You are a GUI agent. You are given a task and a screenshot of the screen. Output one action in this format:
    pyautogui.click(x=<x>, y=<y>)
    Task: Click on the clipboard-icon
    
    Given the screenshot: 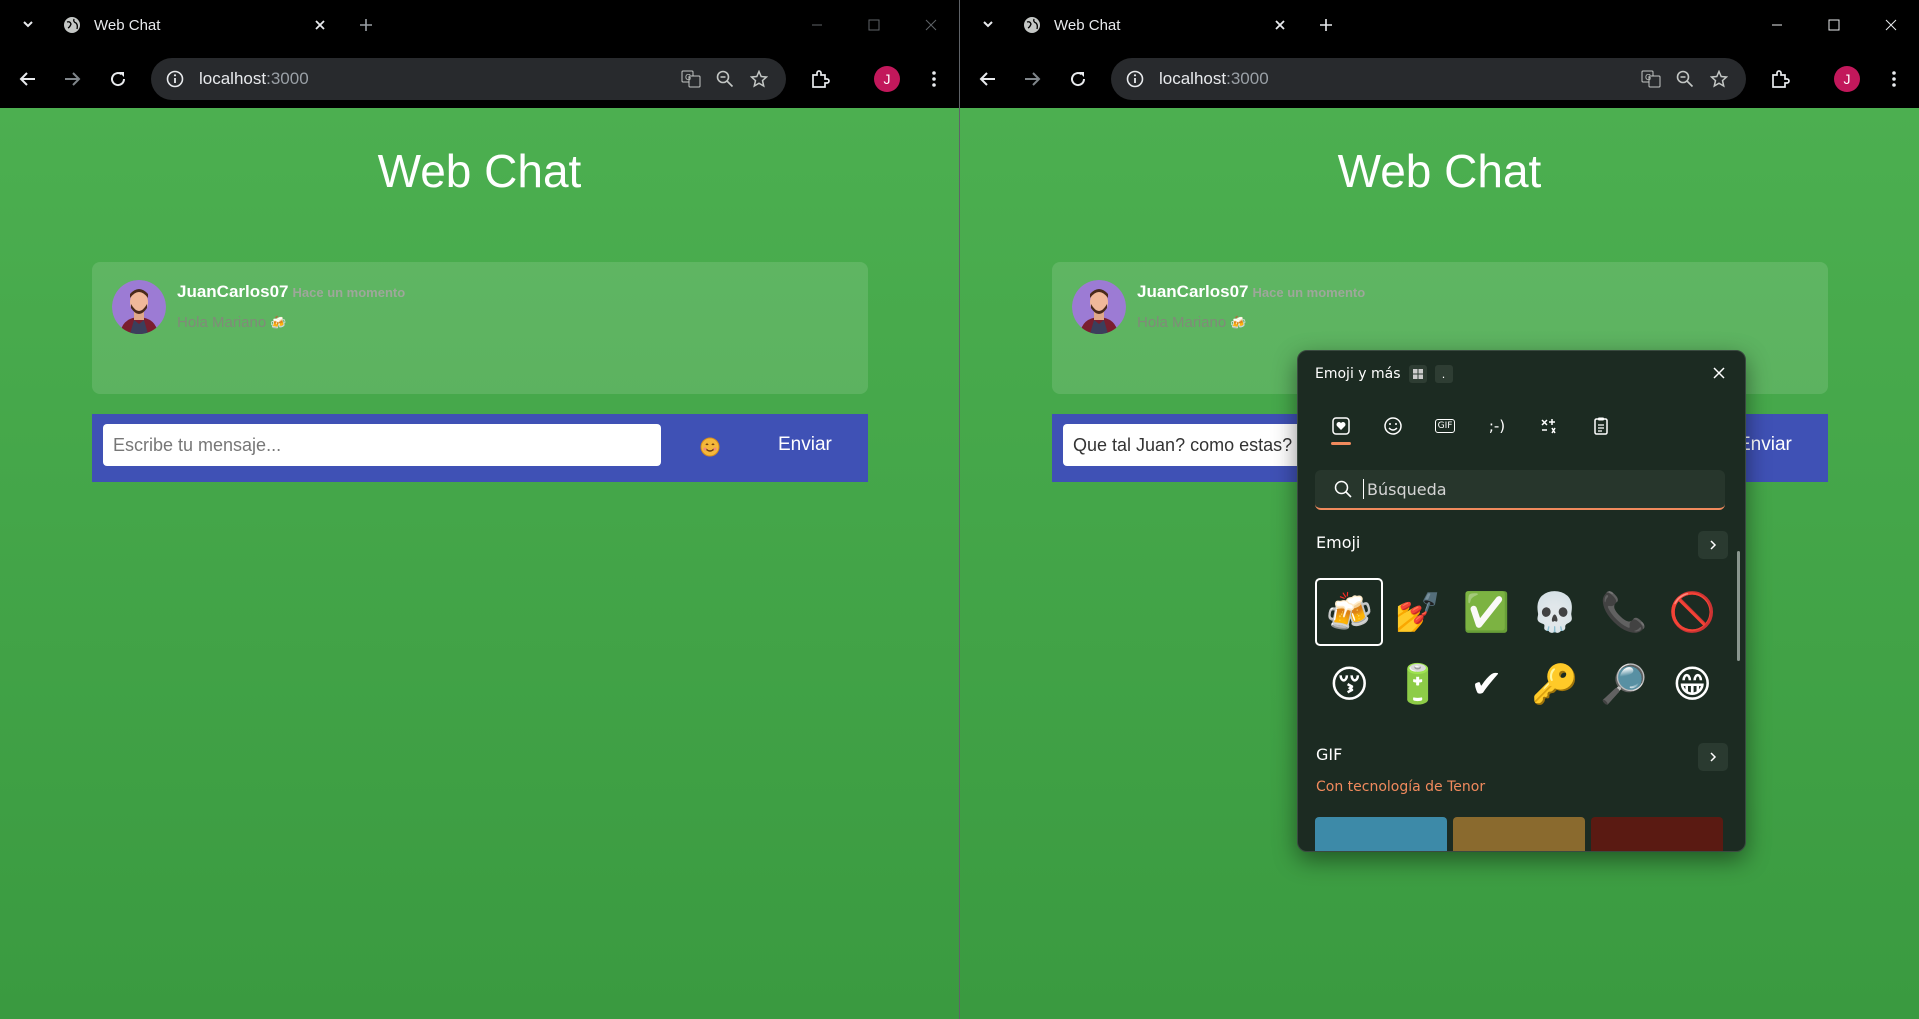 What is the action you would take?
    pyautogui.click(x=1601, y=426)
    